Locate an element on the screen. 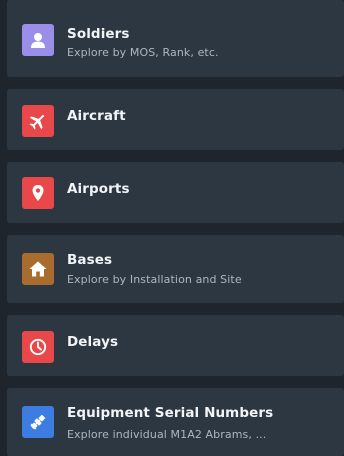 This screenshot has height=456, width=344. menu-item-airports: Airports is located at coordinates (175, 192).